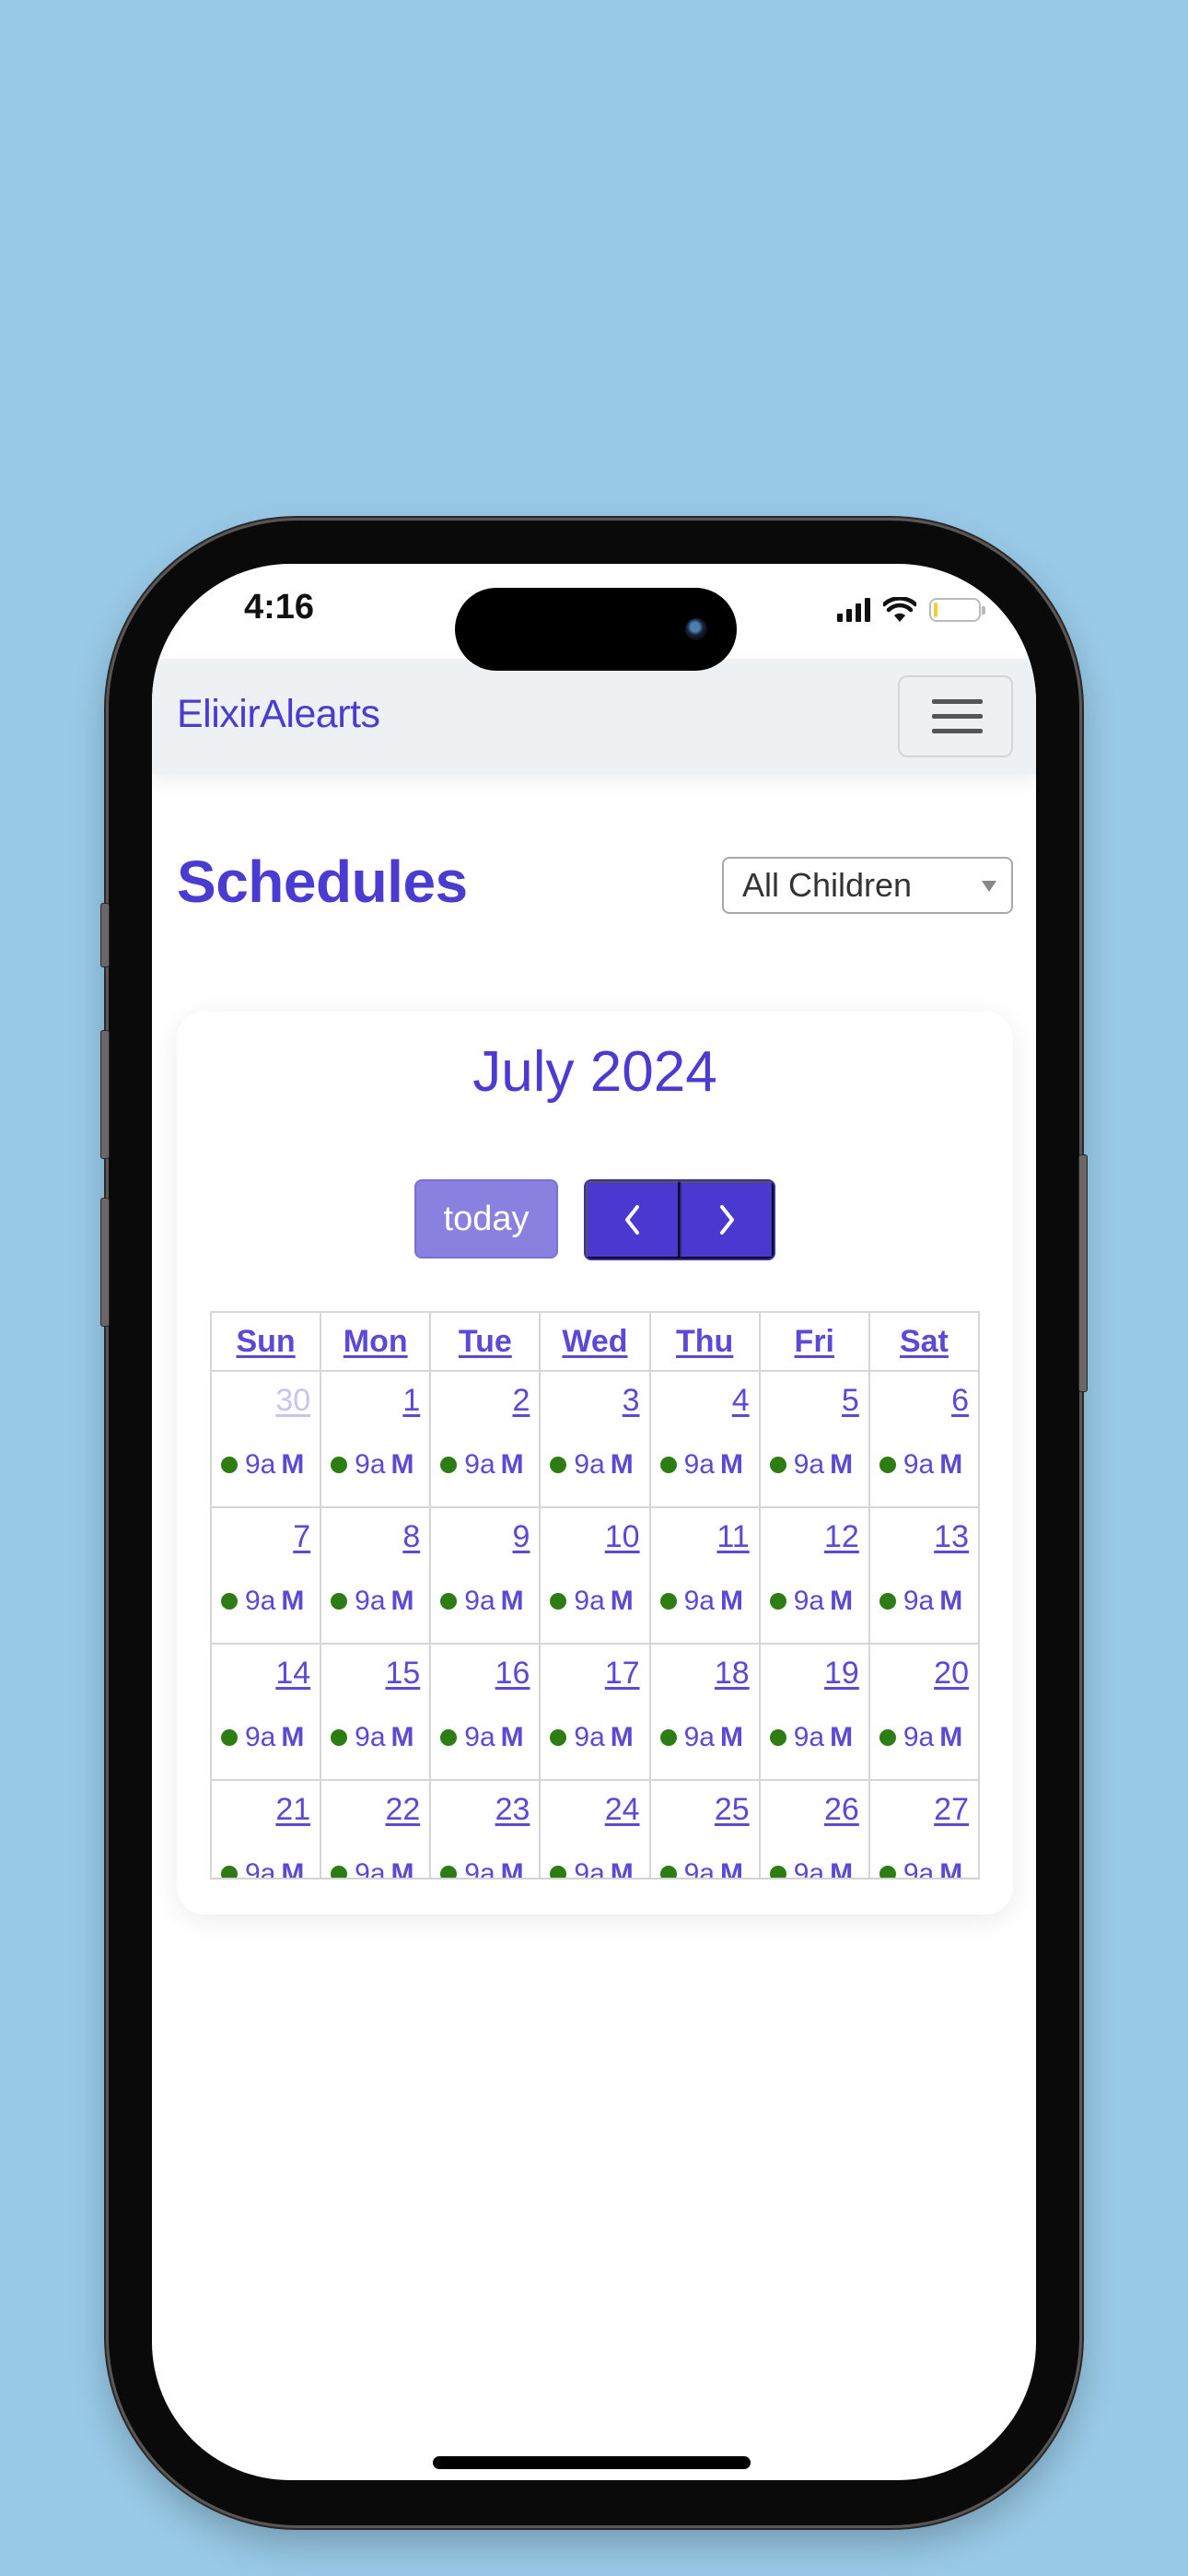  What do you see at coordinates (850, 1401) in the screenshot?
I see `day-number-link: 5` at bounding box center [850, 1401].